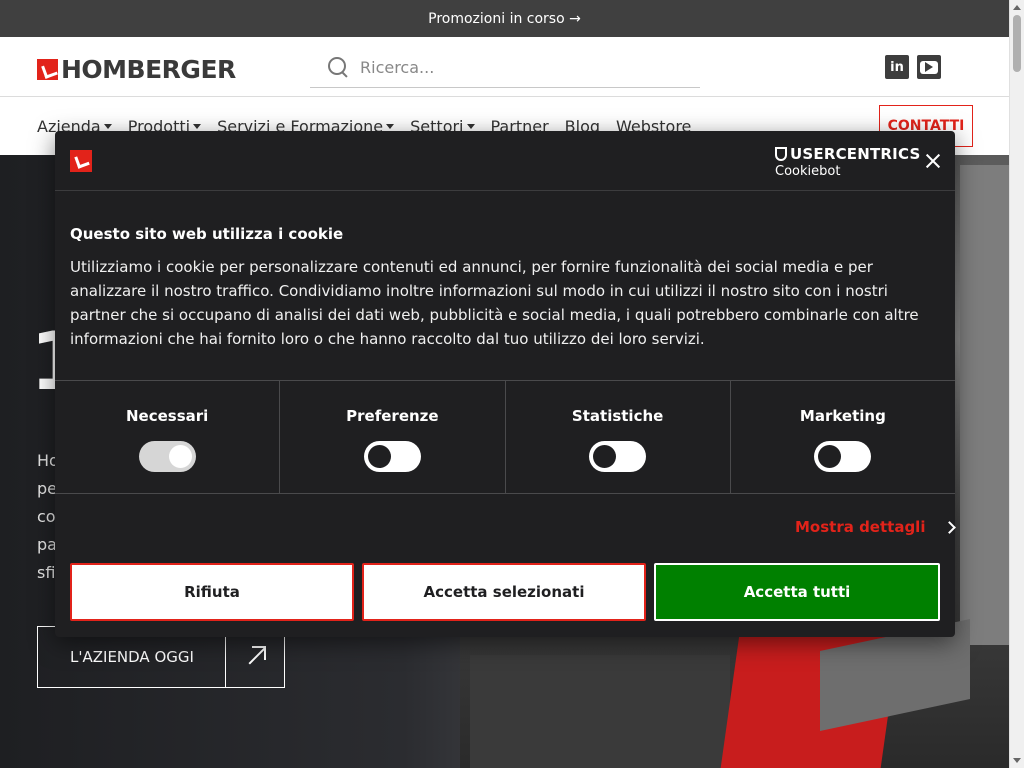 This screenshot has height=768, width=1024. Describe the element at coordinates (132, 657) in the screenshot. I see `azienda-oggi-label: L'AZIENDA OGGI` at that location.